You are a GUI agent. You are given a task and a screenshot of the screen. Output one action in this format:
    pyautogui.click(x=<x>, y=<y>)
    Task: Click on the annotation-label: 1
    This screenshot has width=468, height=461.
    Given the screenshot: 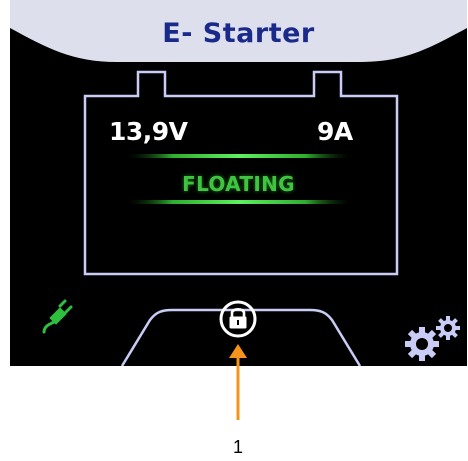 What is the action you would take?
    pyautogui.click(x=237, y=447)
    